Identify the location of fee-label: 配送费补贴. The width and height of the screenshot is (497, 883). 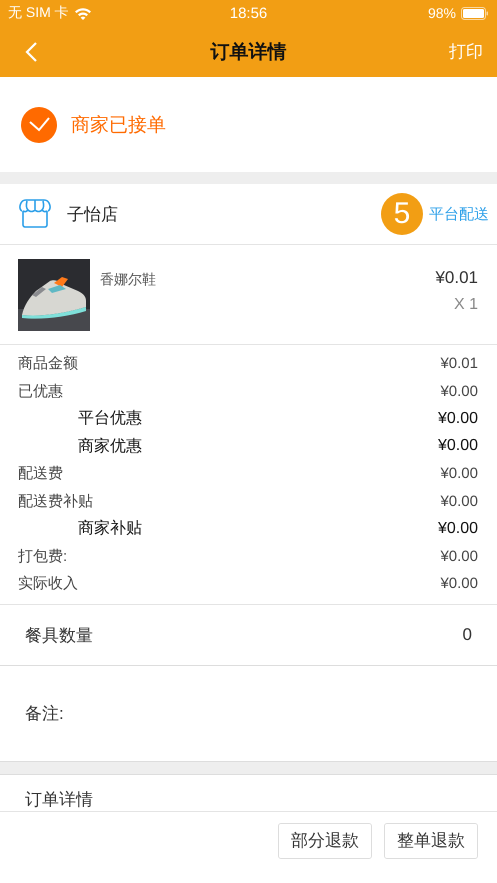
(55, 501).